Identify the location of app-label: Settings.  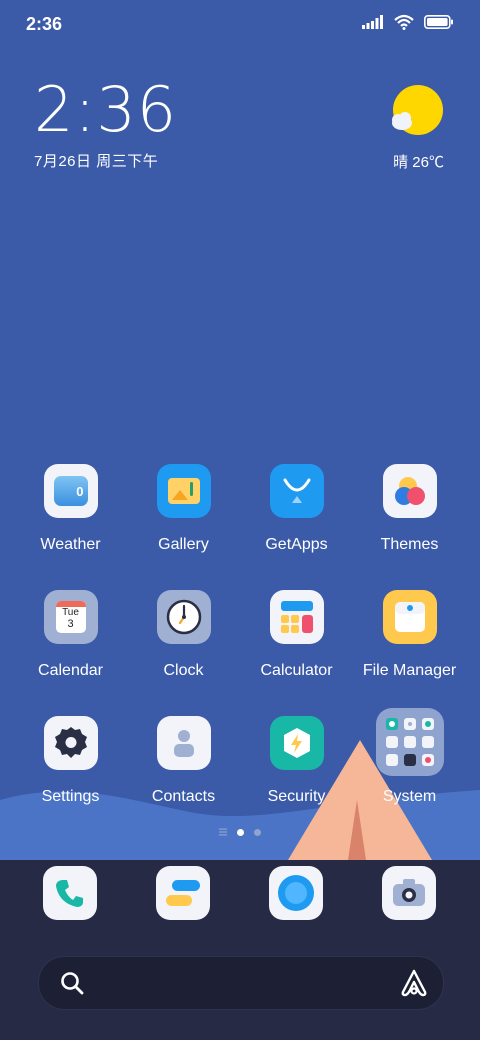
(70, 796).